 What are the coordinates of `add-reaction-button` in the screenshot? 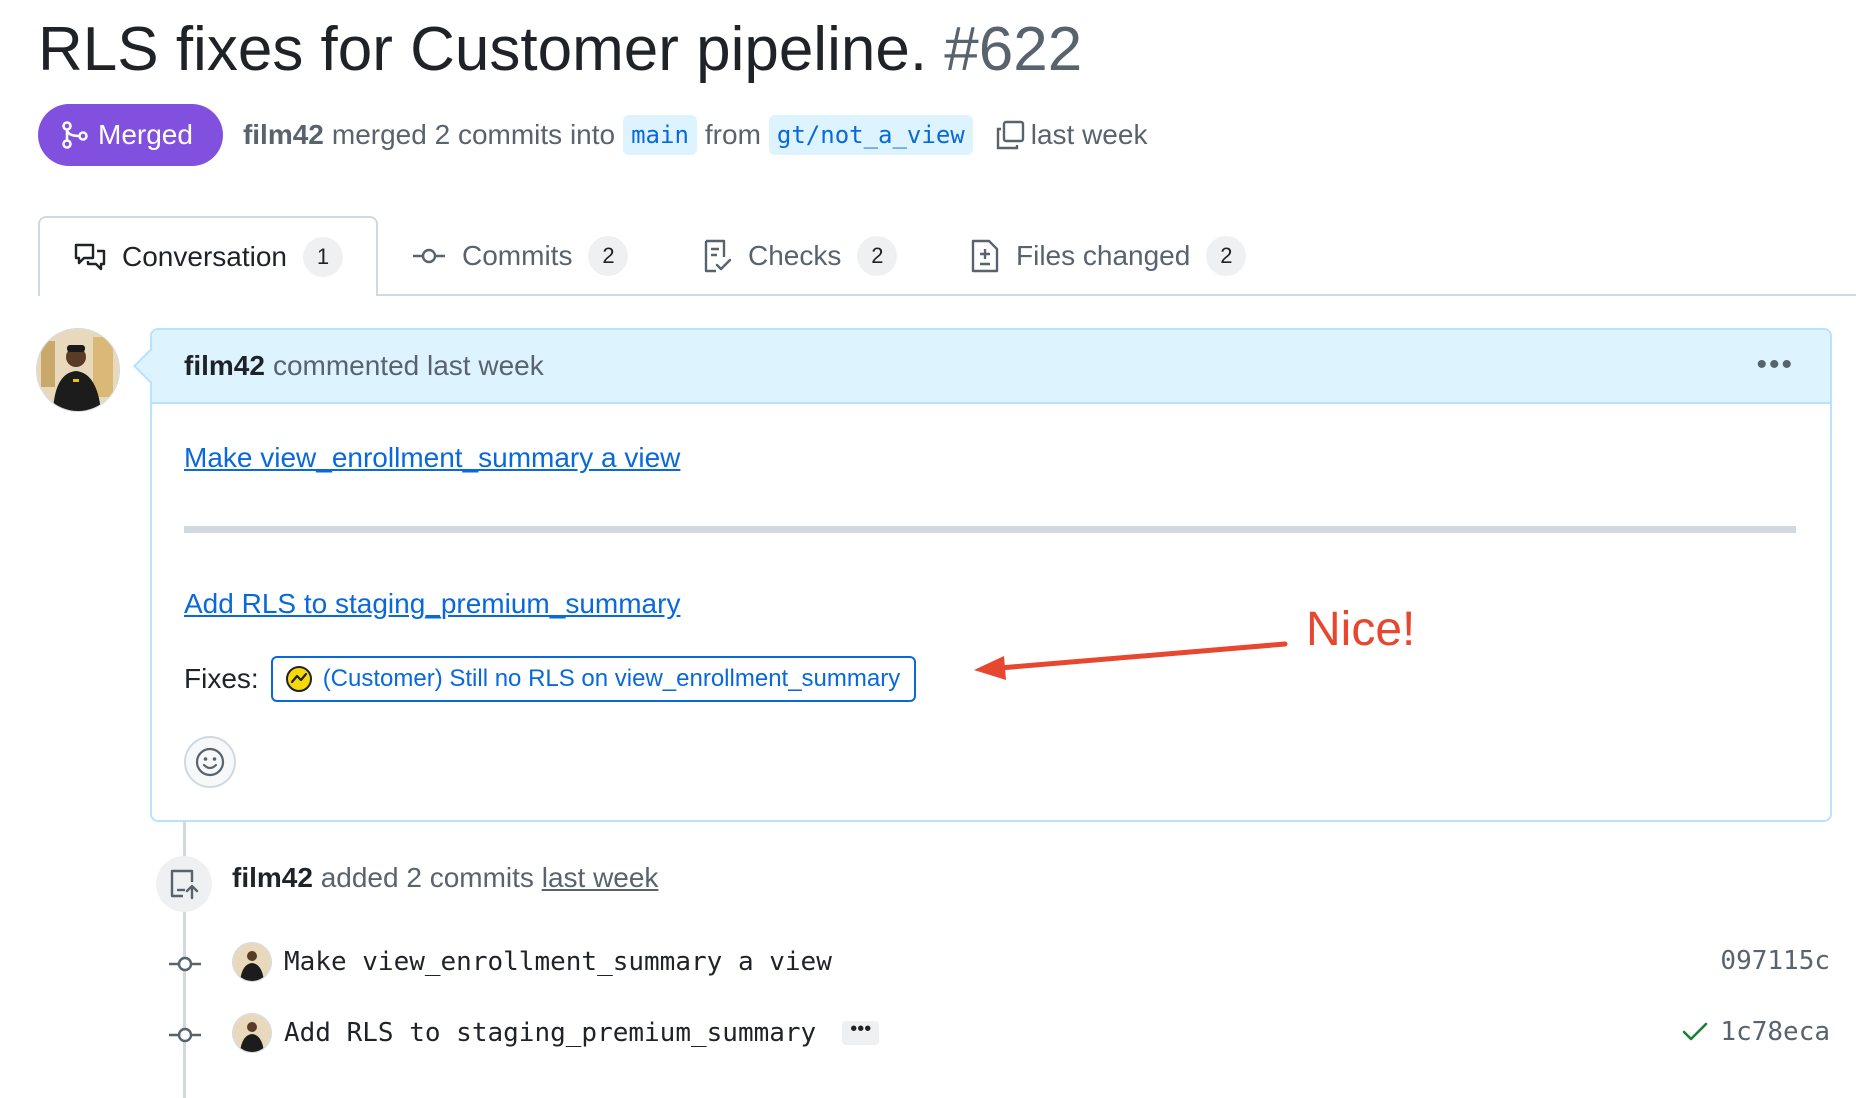 It's located at (210, 762).